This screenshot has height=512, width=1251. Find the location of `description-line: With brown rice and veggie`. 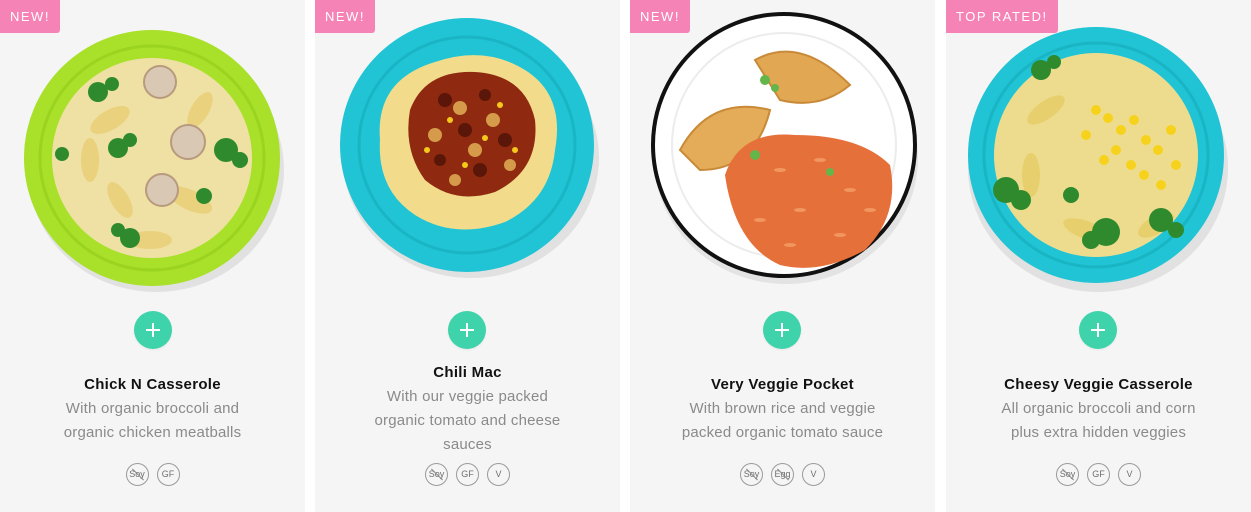

description-line: With brown rice and veggie is located at coordinates (782, 408).